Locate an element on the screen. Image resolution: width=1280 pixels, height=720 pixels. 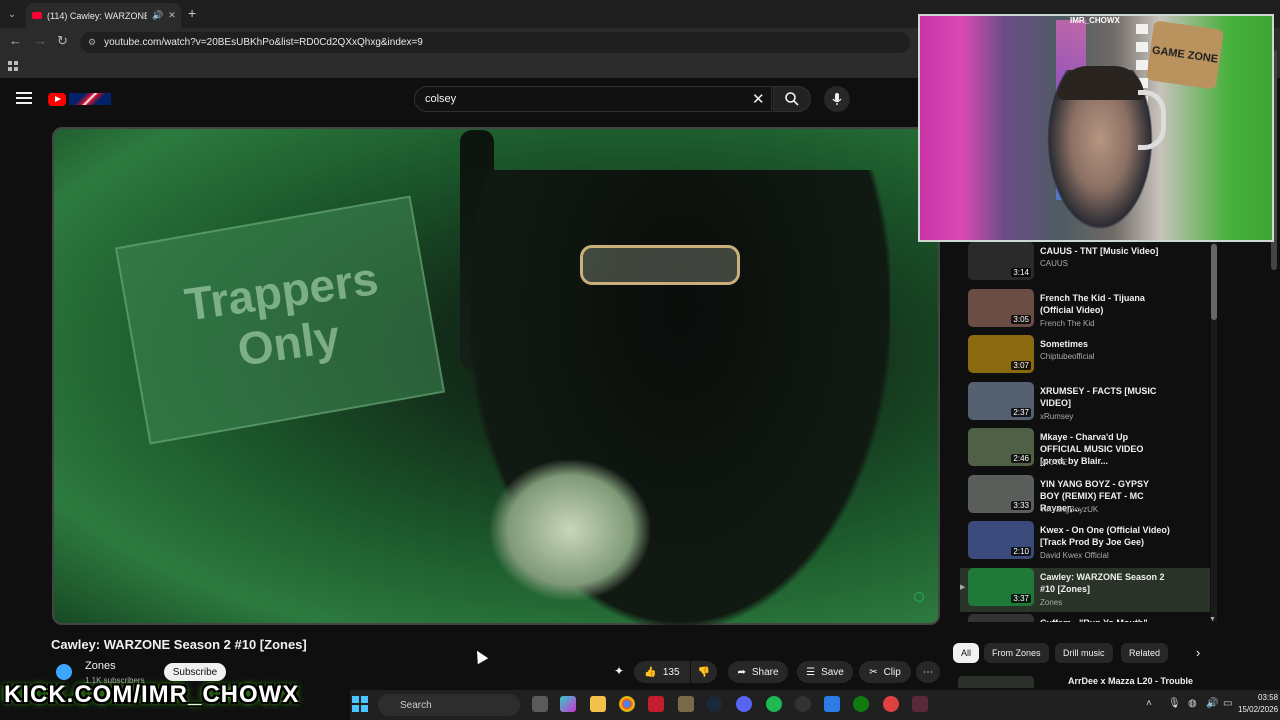
spotify-icon is located at coordinates (774, 704).